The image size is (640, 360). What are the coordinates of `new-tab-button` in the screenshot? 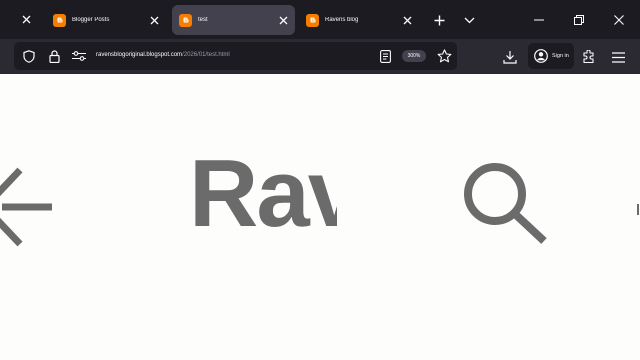 It's located at (439, 20).